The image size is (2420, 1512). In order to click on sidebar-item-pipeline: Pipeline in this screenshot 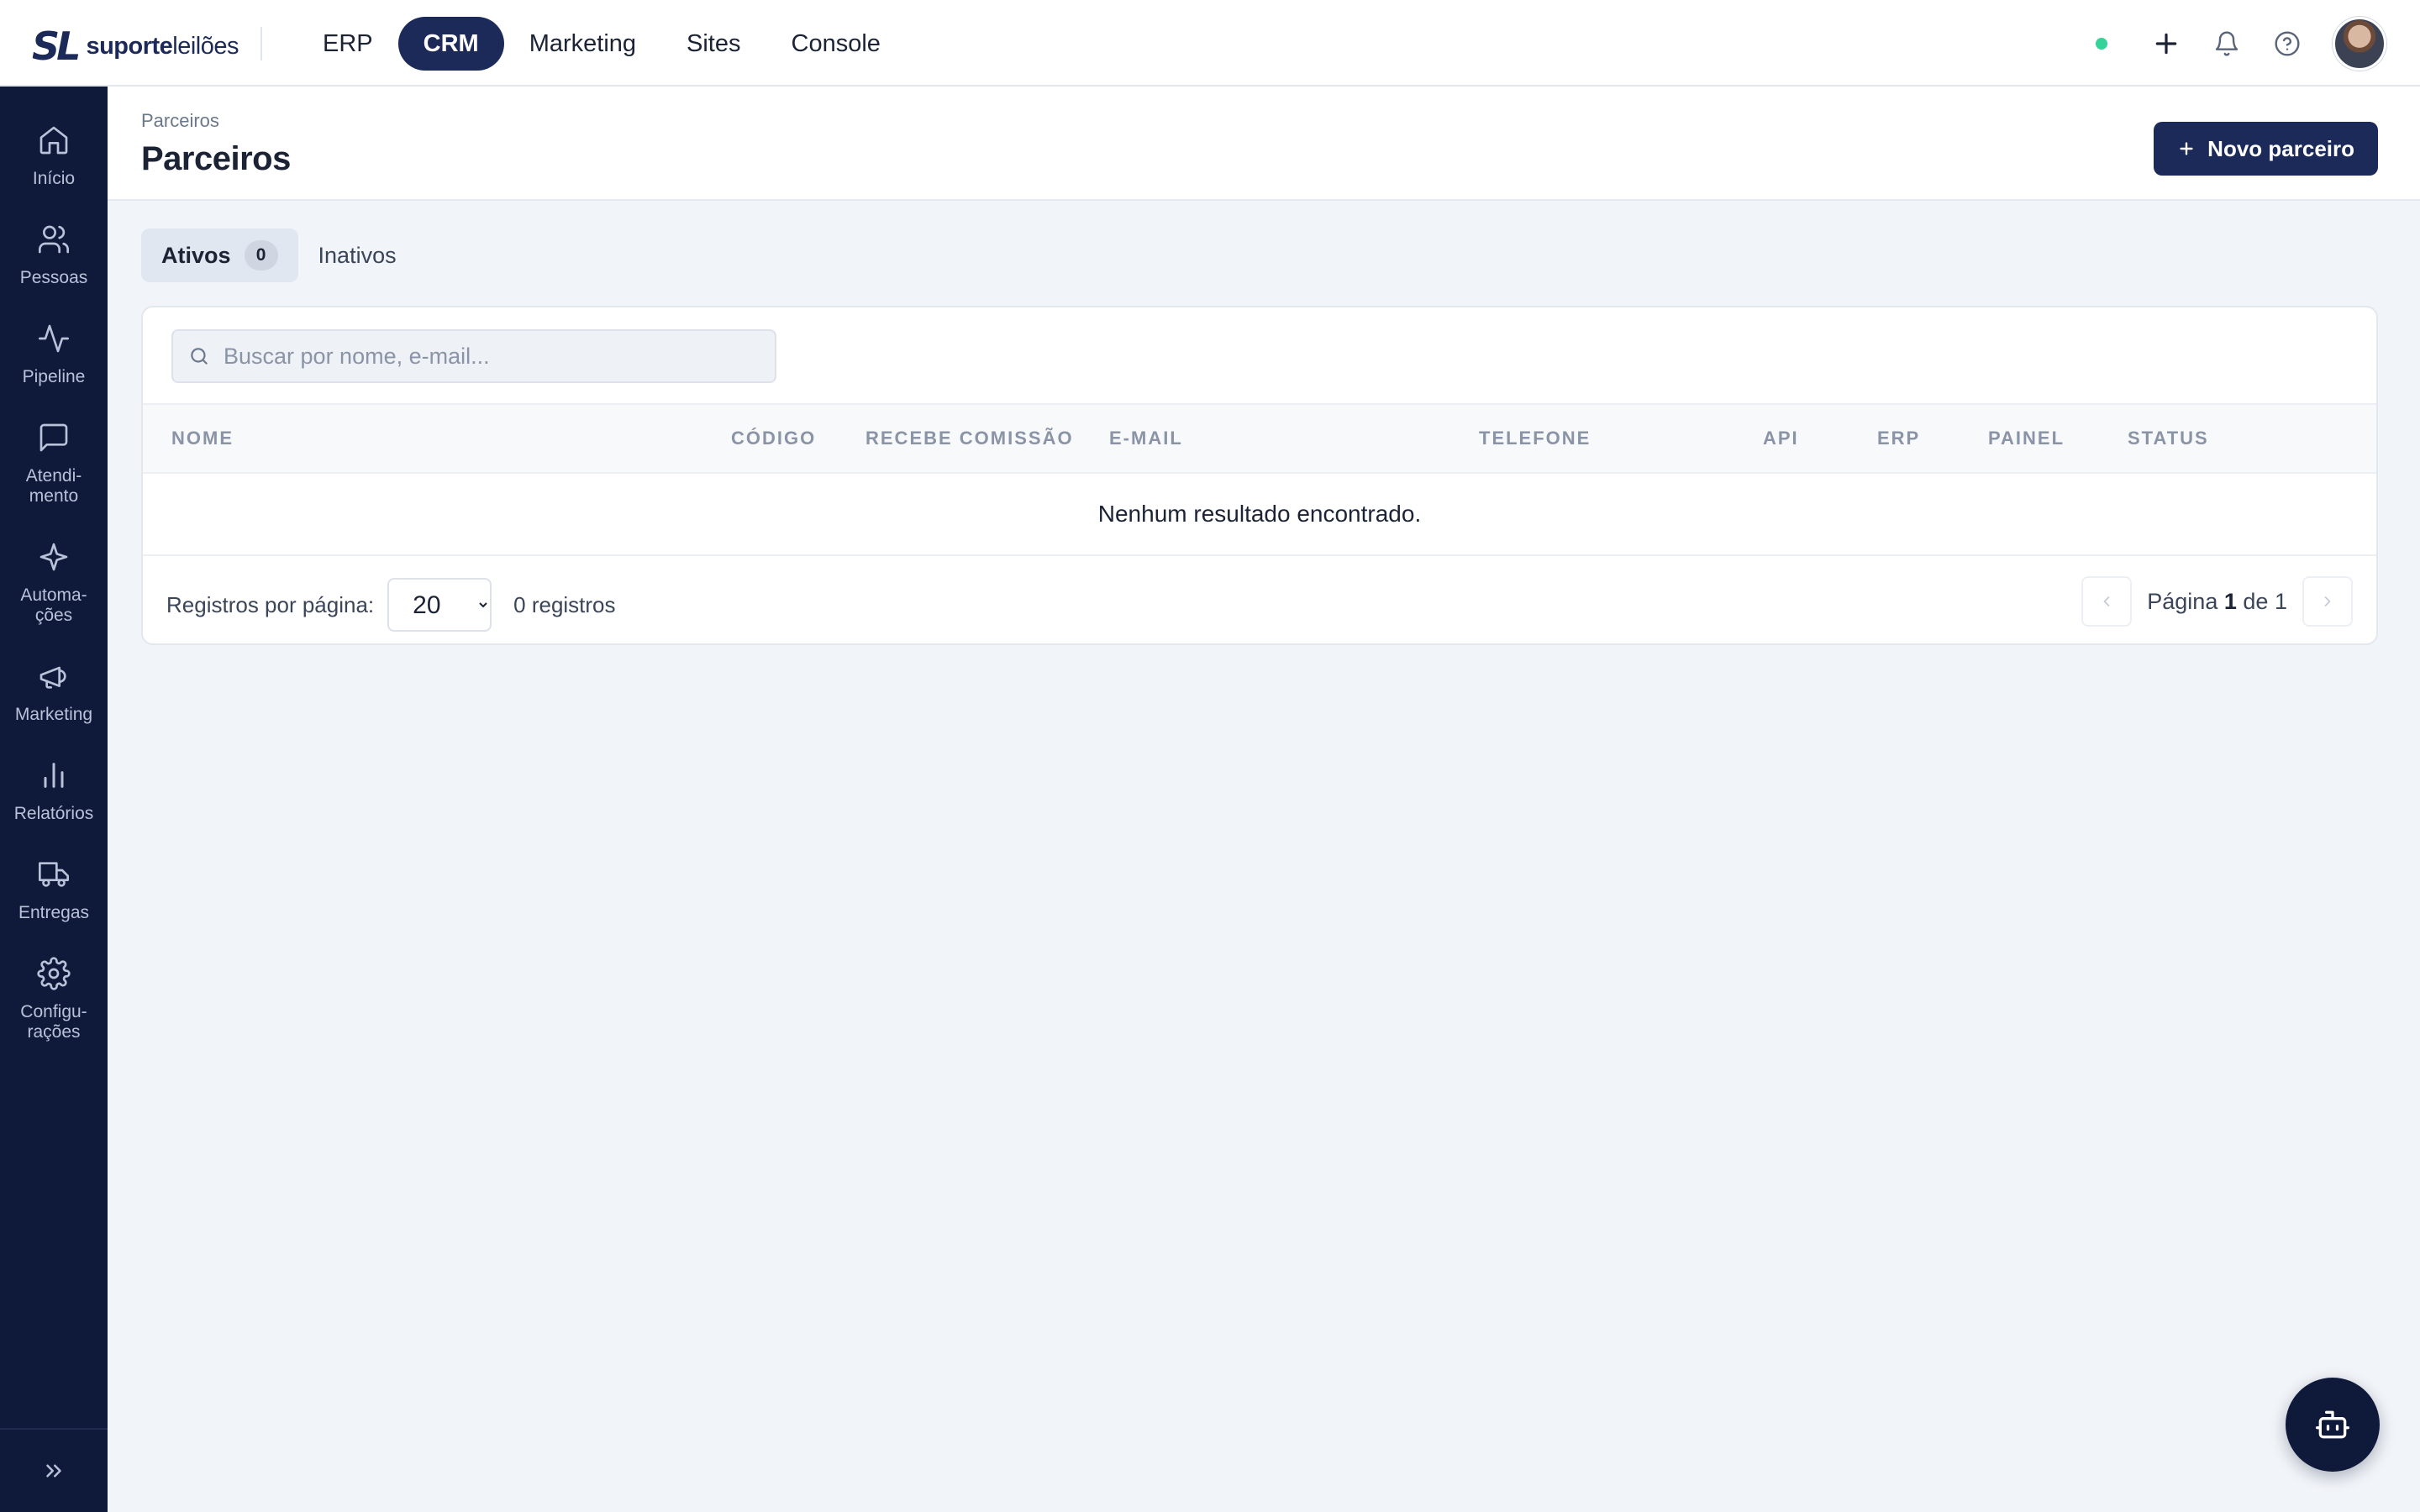, I will do `click(54, 337)`.